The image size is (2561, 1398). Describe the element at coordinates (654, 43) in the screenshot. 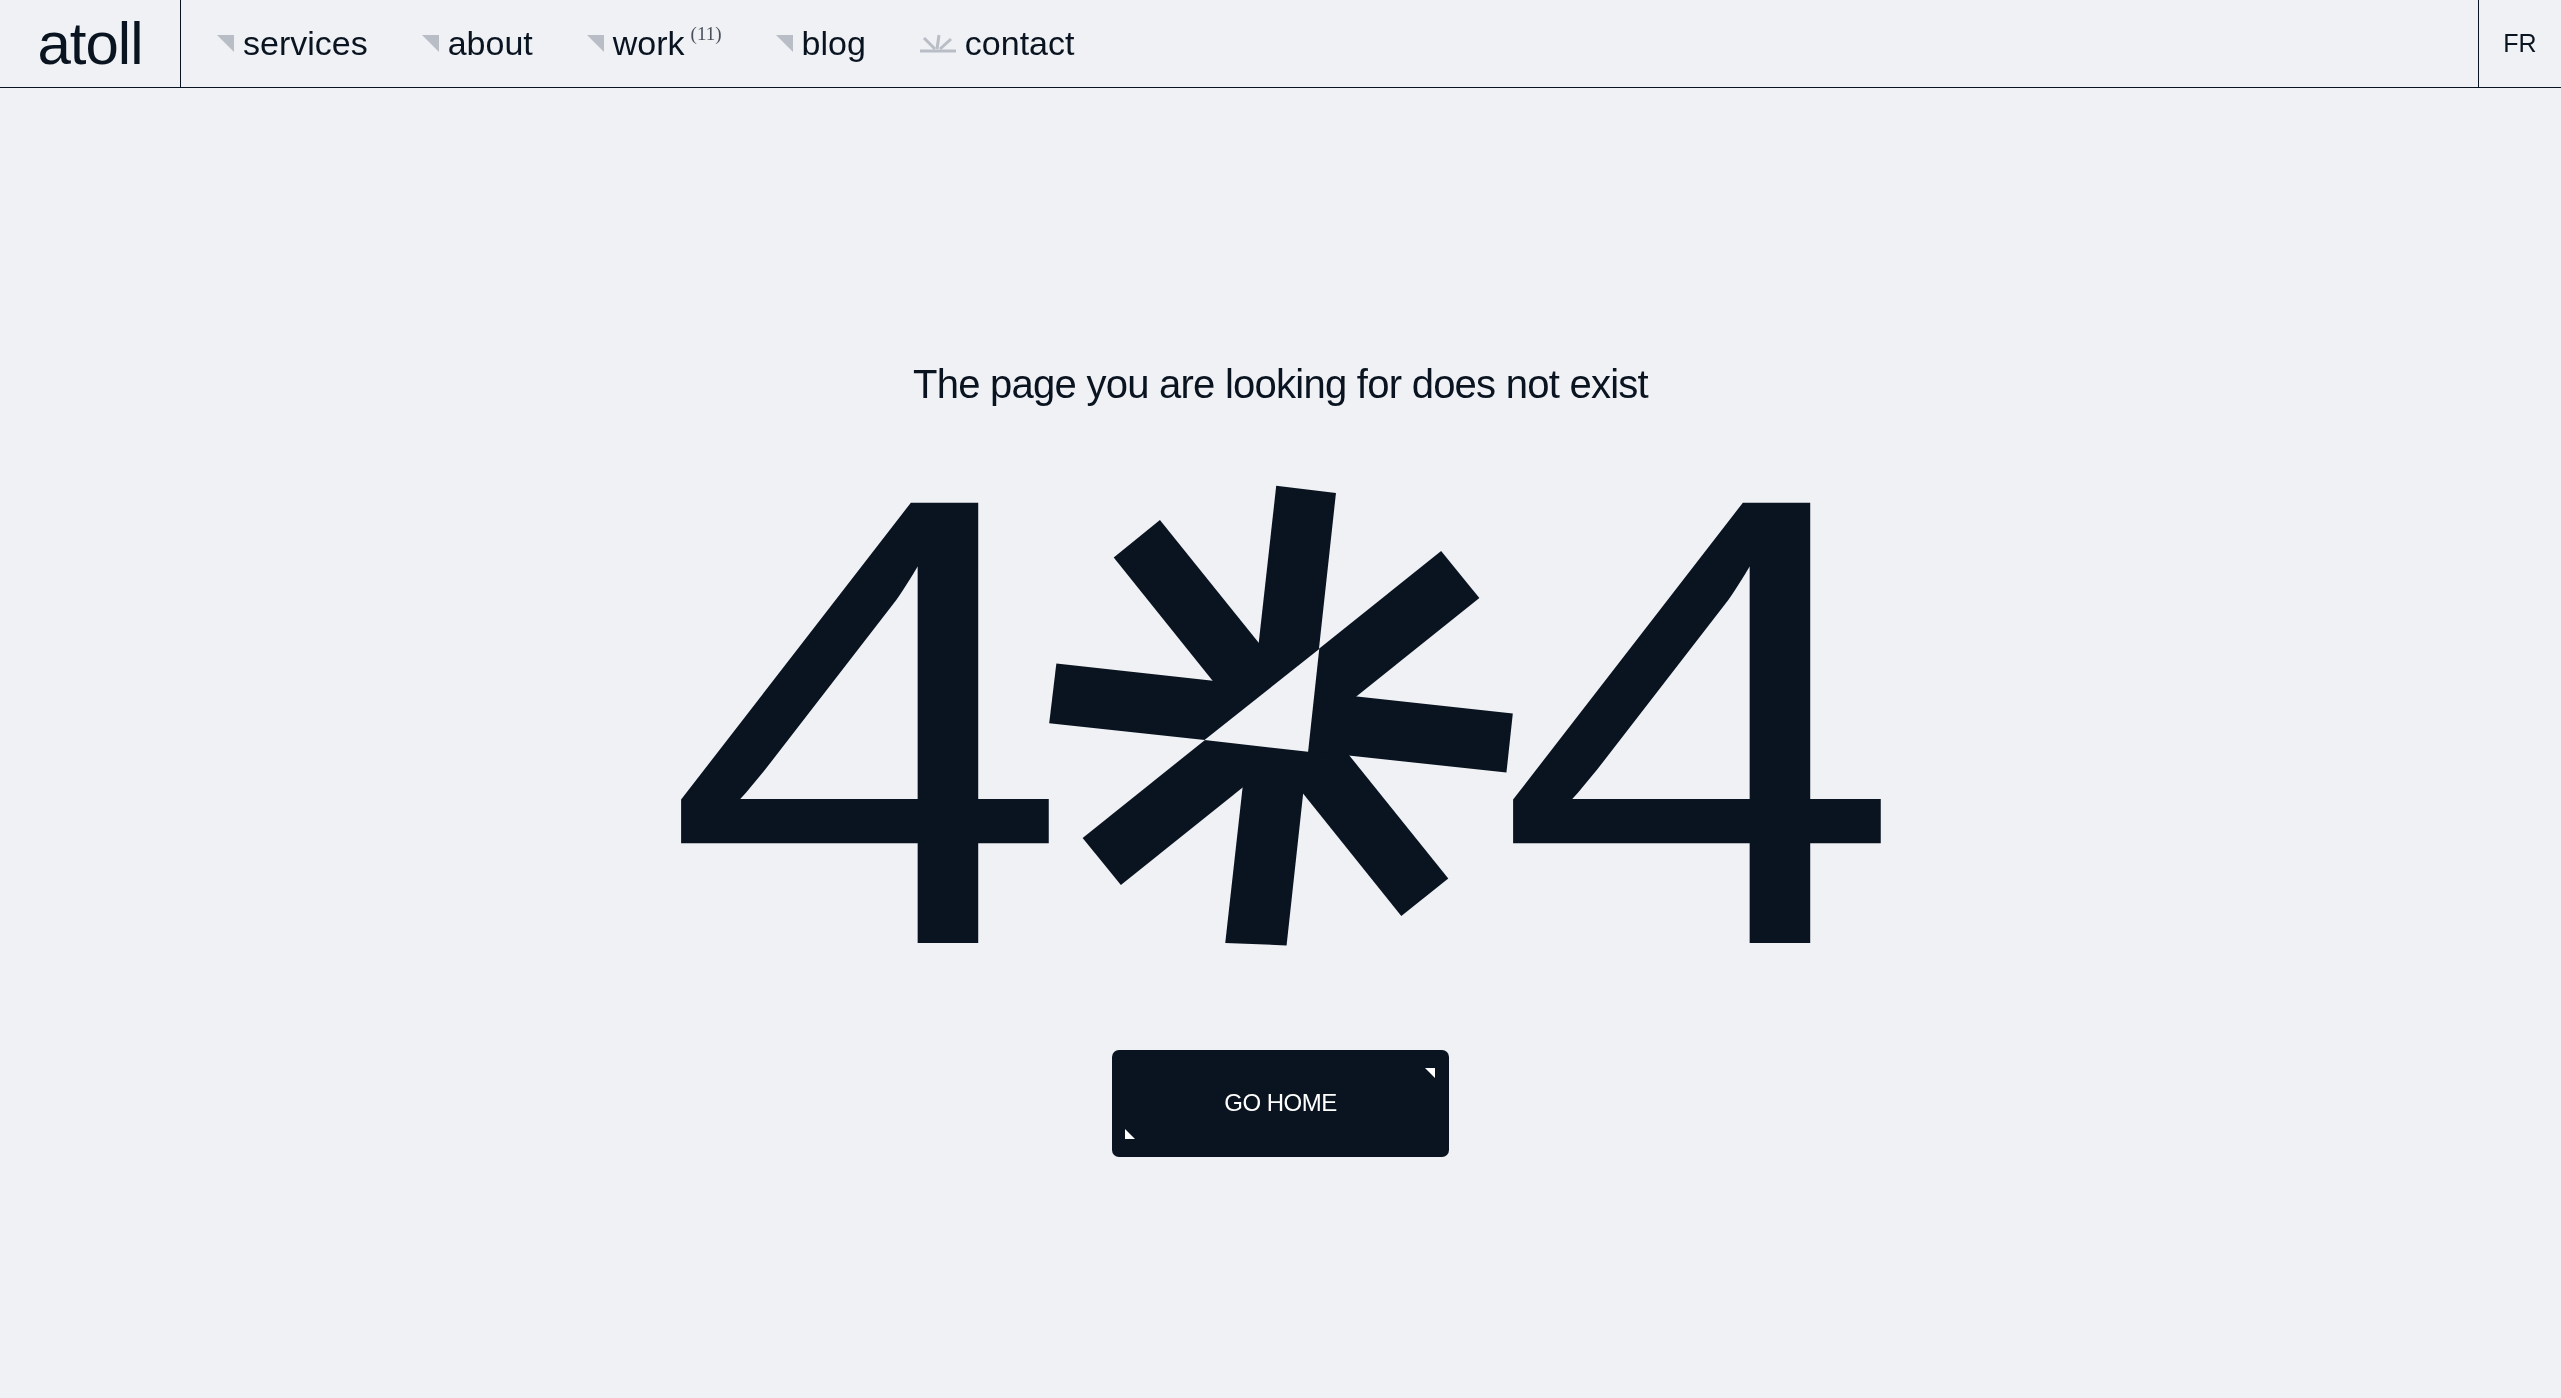

I see `nav-link: work $^{(11)}$` at that location.